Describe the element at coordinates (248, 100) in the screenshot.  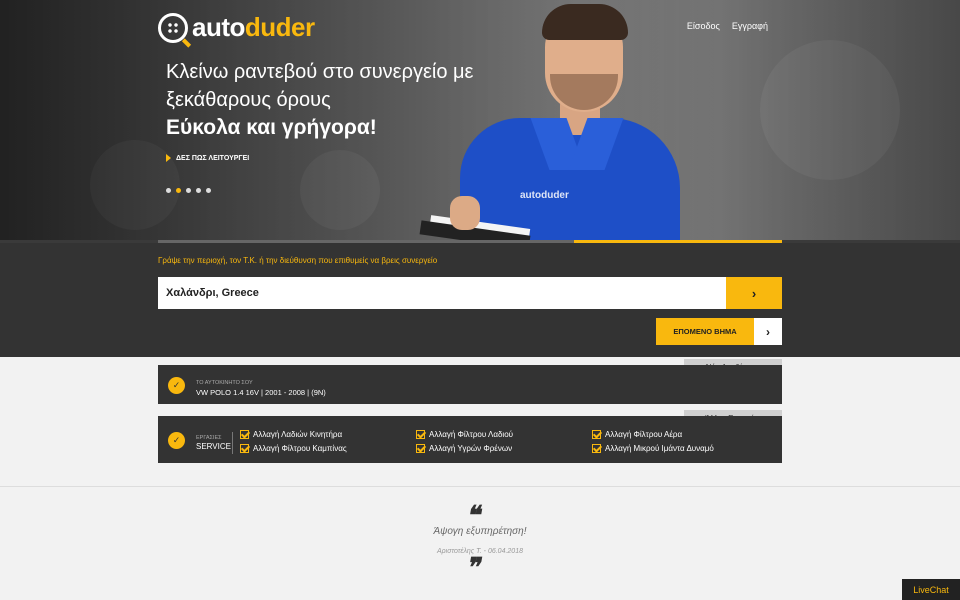
I see `hero-line-2: ξεκάθαρους όρους` at that location.